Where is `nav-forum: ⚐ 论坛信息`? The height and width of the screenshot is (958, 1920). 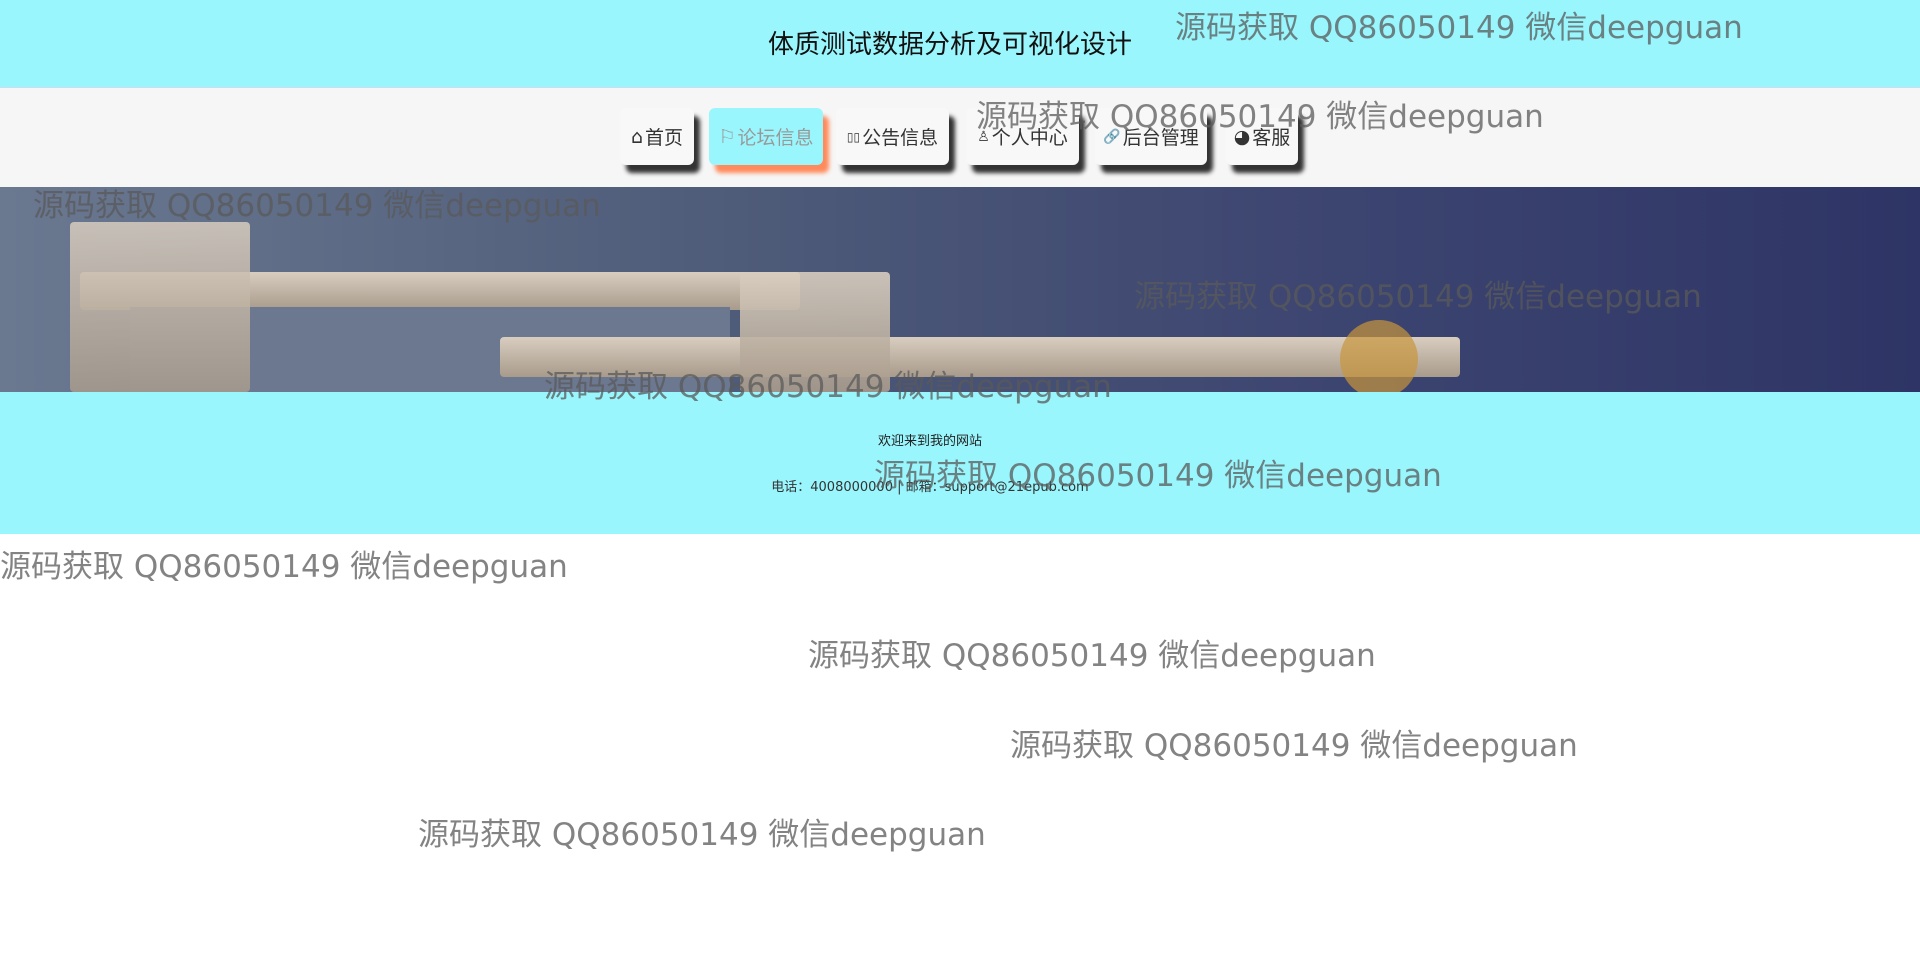 nav-forum: ⚐ 论坛信息 is located at coordinates (766, 136).